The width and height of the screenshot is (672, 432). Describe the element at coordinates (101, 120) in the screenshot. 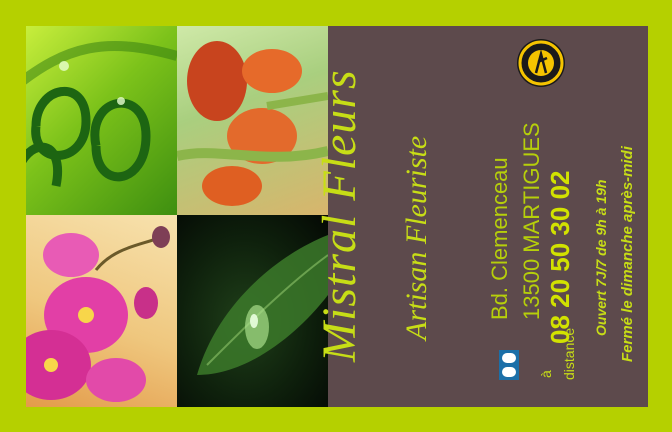

I see `green-curl-photo` at that location.